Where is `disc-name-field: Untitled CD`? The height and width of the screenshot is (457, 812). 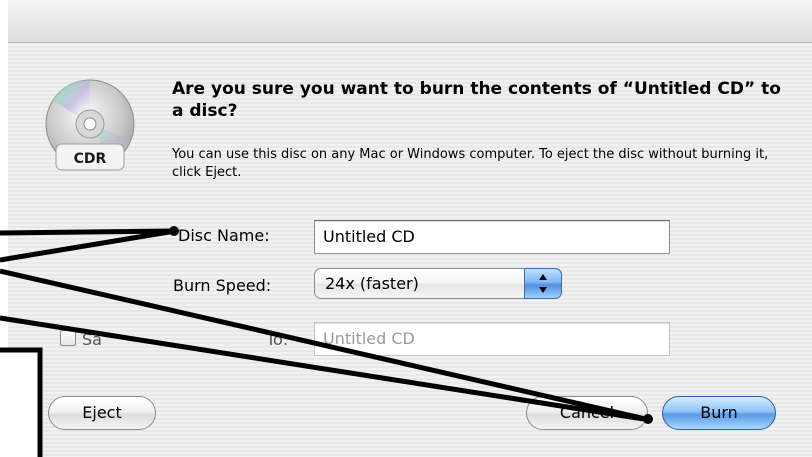
disc-name-field: Untitled CD is located at coordinates (492, 237).